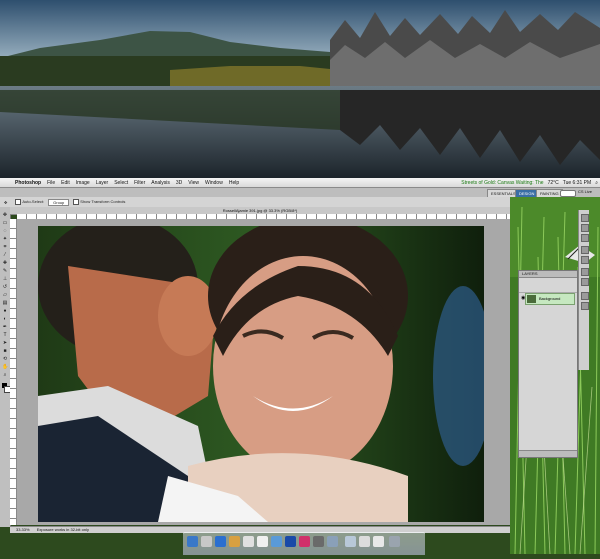  What do you see at coordinates (5, 279) in the screenshot?
I see `clone-stamp-tool-icon: ⊥` at bounding box center [5, 279].